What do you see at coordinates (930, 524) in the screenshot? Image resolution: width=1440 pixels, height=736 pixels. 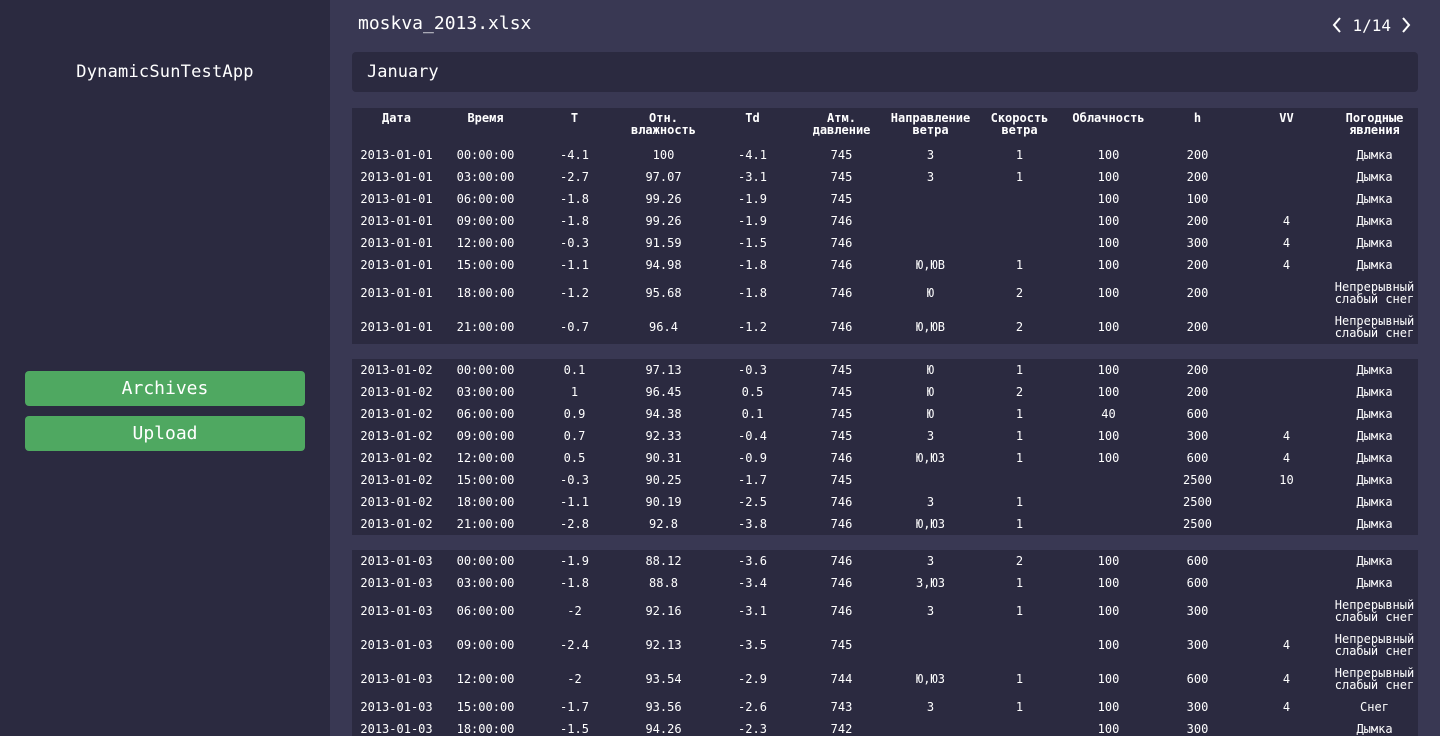 I see `table-cell: Ю,ЮЗ` at bounding box center [930, 524].